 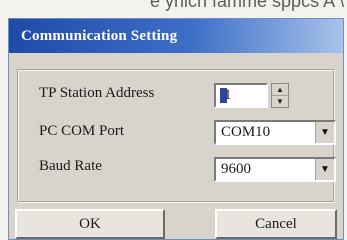 What do you see at coordinates (275, 132) in the screenshot?
I see `pc-com-port-select: COM10 ▼` at bounding box center [275, 132].